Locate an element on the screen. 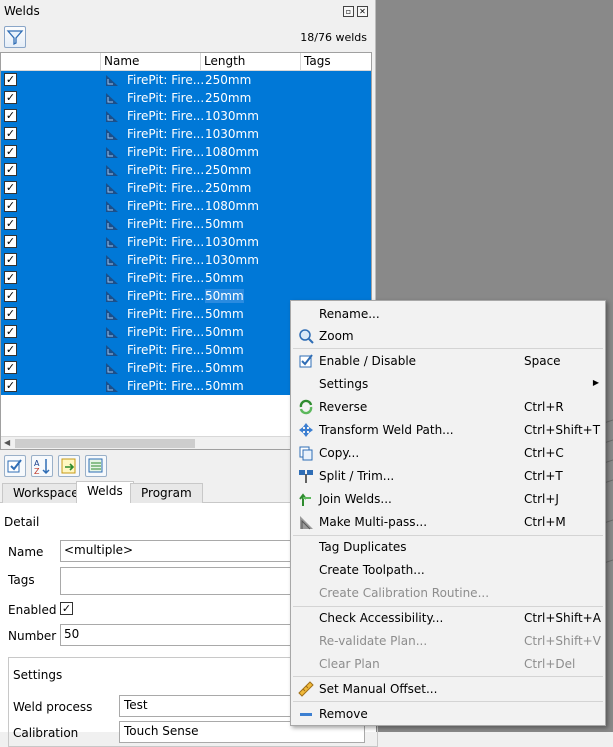 The width and height of the screenshot is (613, 747). menu-label: Reverse is located at coordinates (343, 407).